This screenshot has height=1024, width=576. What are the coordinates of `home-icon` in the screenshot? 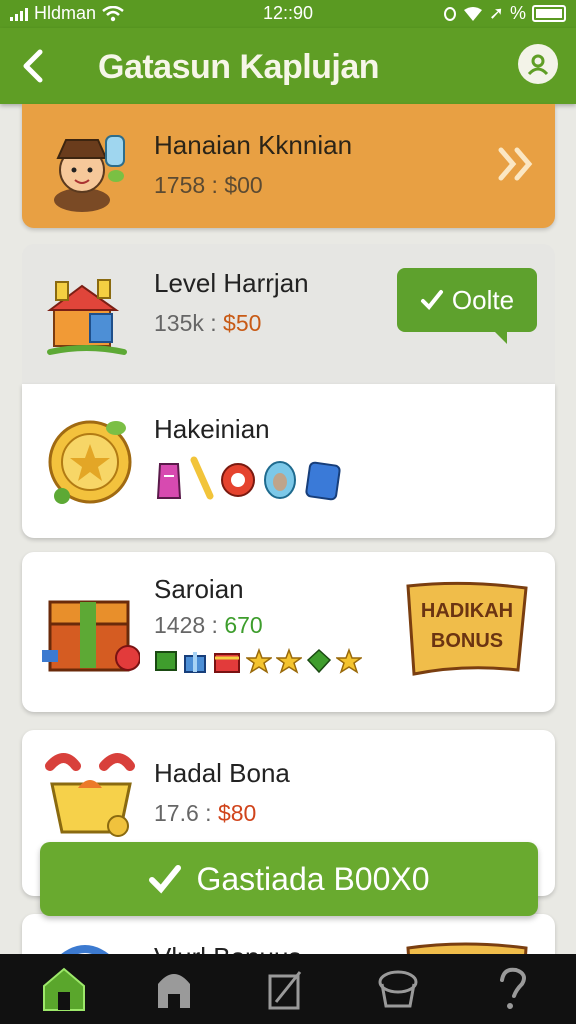 It's located at (64, 989).